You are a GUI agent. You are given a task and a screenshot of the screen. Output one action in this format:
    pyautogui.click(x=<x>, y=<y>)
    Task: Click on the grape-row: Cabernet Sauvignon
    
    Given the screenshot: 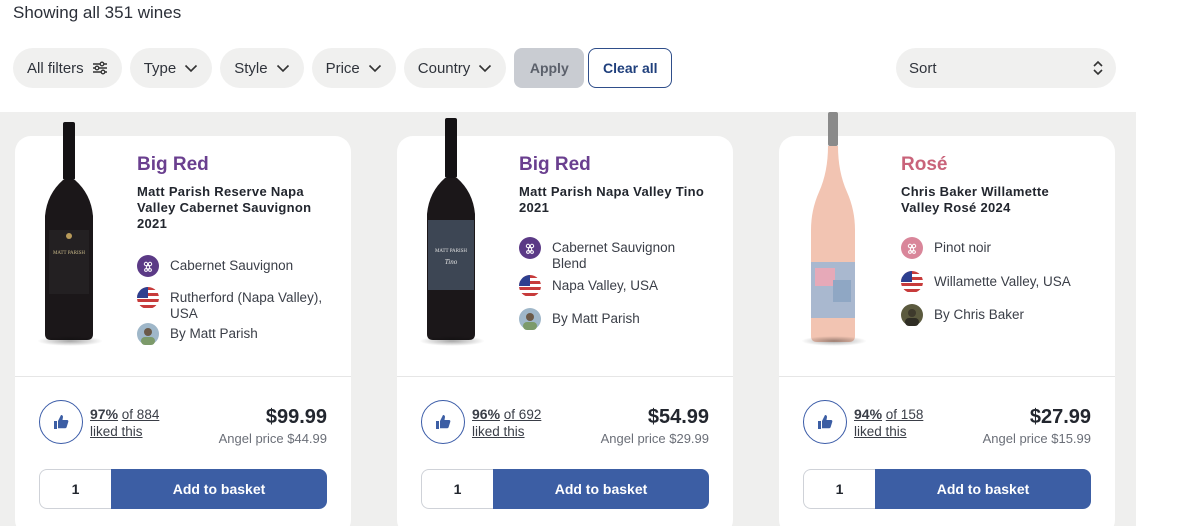 What is the action you would take?
    pyautogui.click(x=215, y=266)
    